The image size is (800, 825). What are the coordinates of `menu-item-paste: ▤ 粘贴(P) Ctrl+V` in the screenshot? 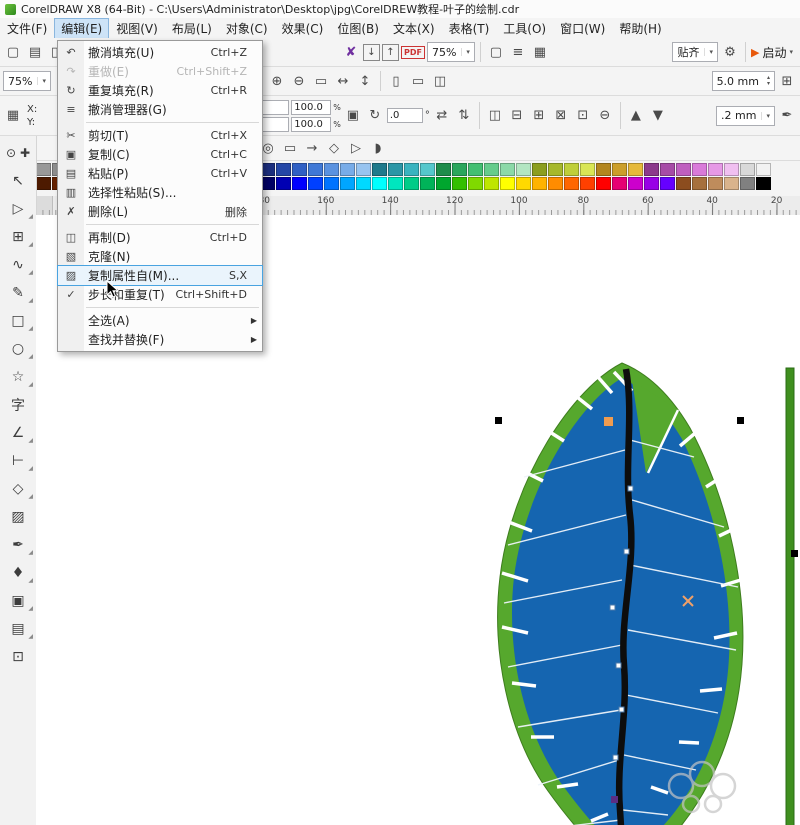 It's located at (160, 173).